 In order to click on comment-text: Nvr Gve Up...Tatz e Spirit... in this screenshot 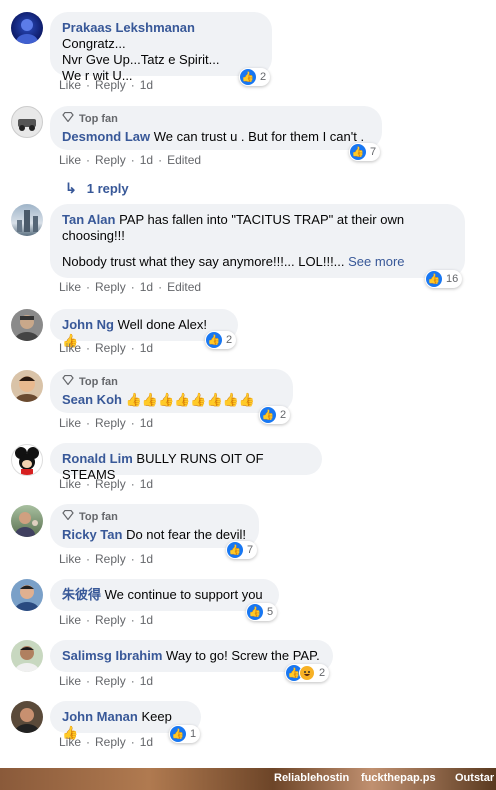, I will do `click(141, 59)`.